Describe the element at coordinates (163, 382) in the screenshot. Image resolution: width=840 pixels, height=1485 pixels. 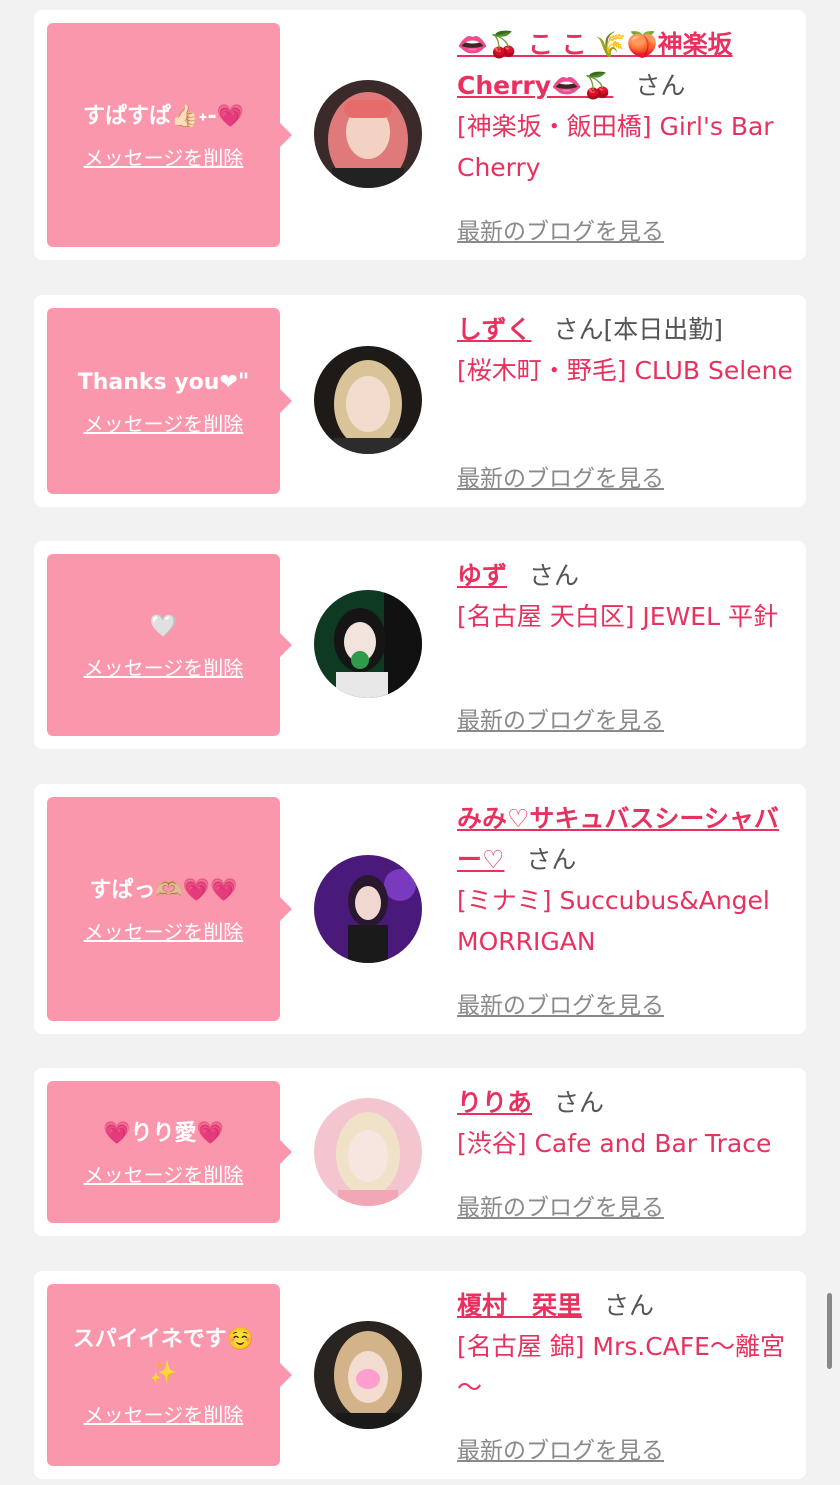
I see `message-text: Thanks you❤︎"` at that location.